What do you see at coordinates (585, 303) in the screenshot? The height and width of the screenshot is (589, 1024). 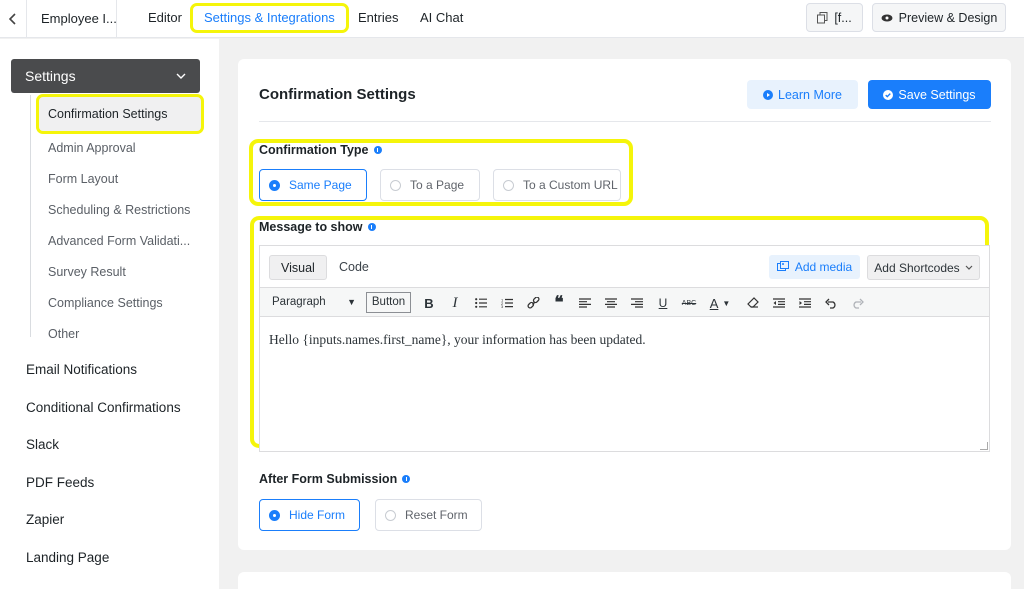 I see `align-left-icon` at bounding box center [585, 303].